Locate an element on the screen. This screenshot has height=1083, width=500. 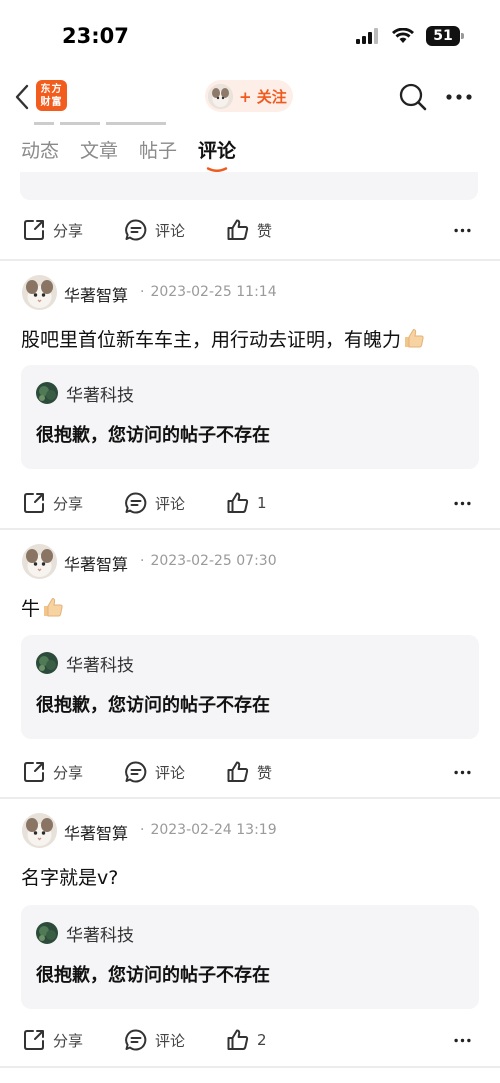
chevron-left-icon is located at coordinates (22, 97).